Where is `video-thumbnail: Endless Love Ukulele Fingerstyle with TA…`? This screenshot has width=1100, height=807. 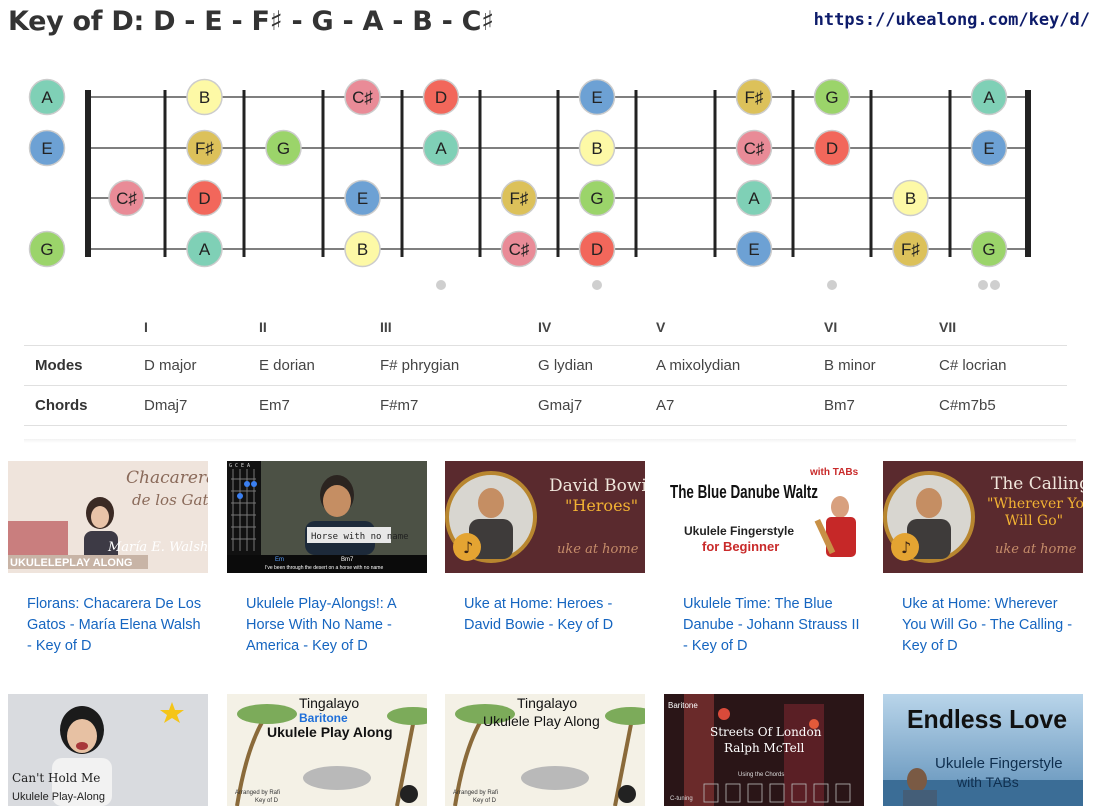 video-thumbnail: Endless Love Ukulele Fingerstyle with TA… is located at coordinates (983, 750).